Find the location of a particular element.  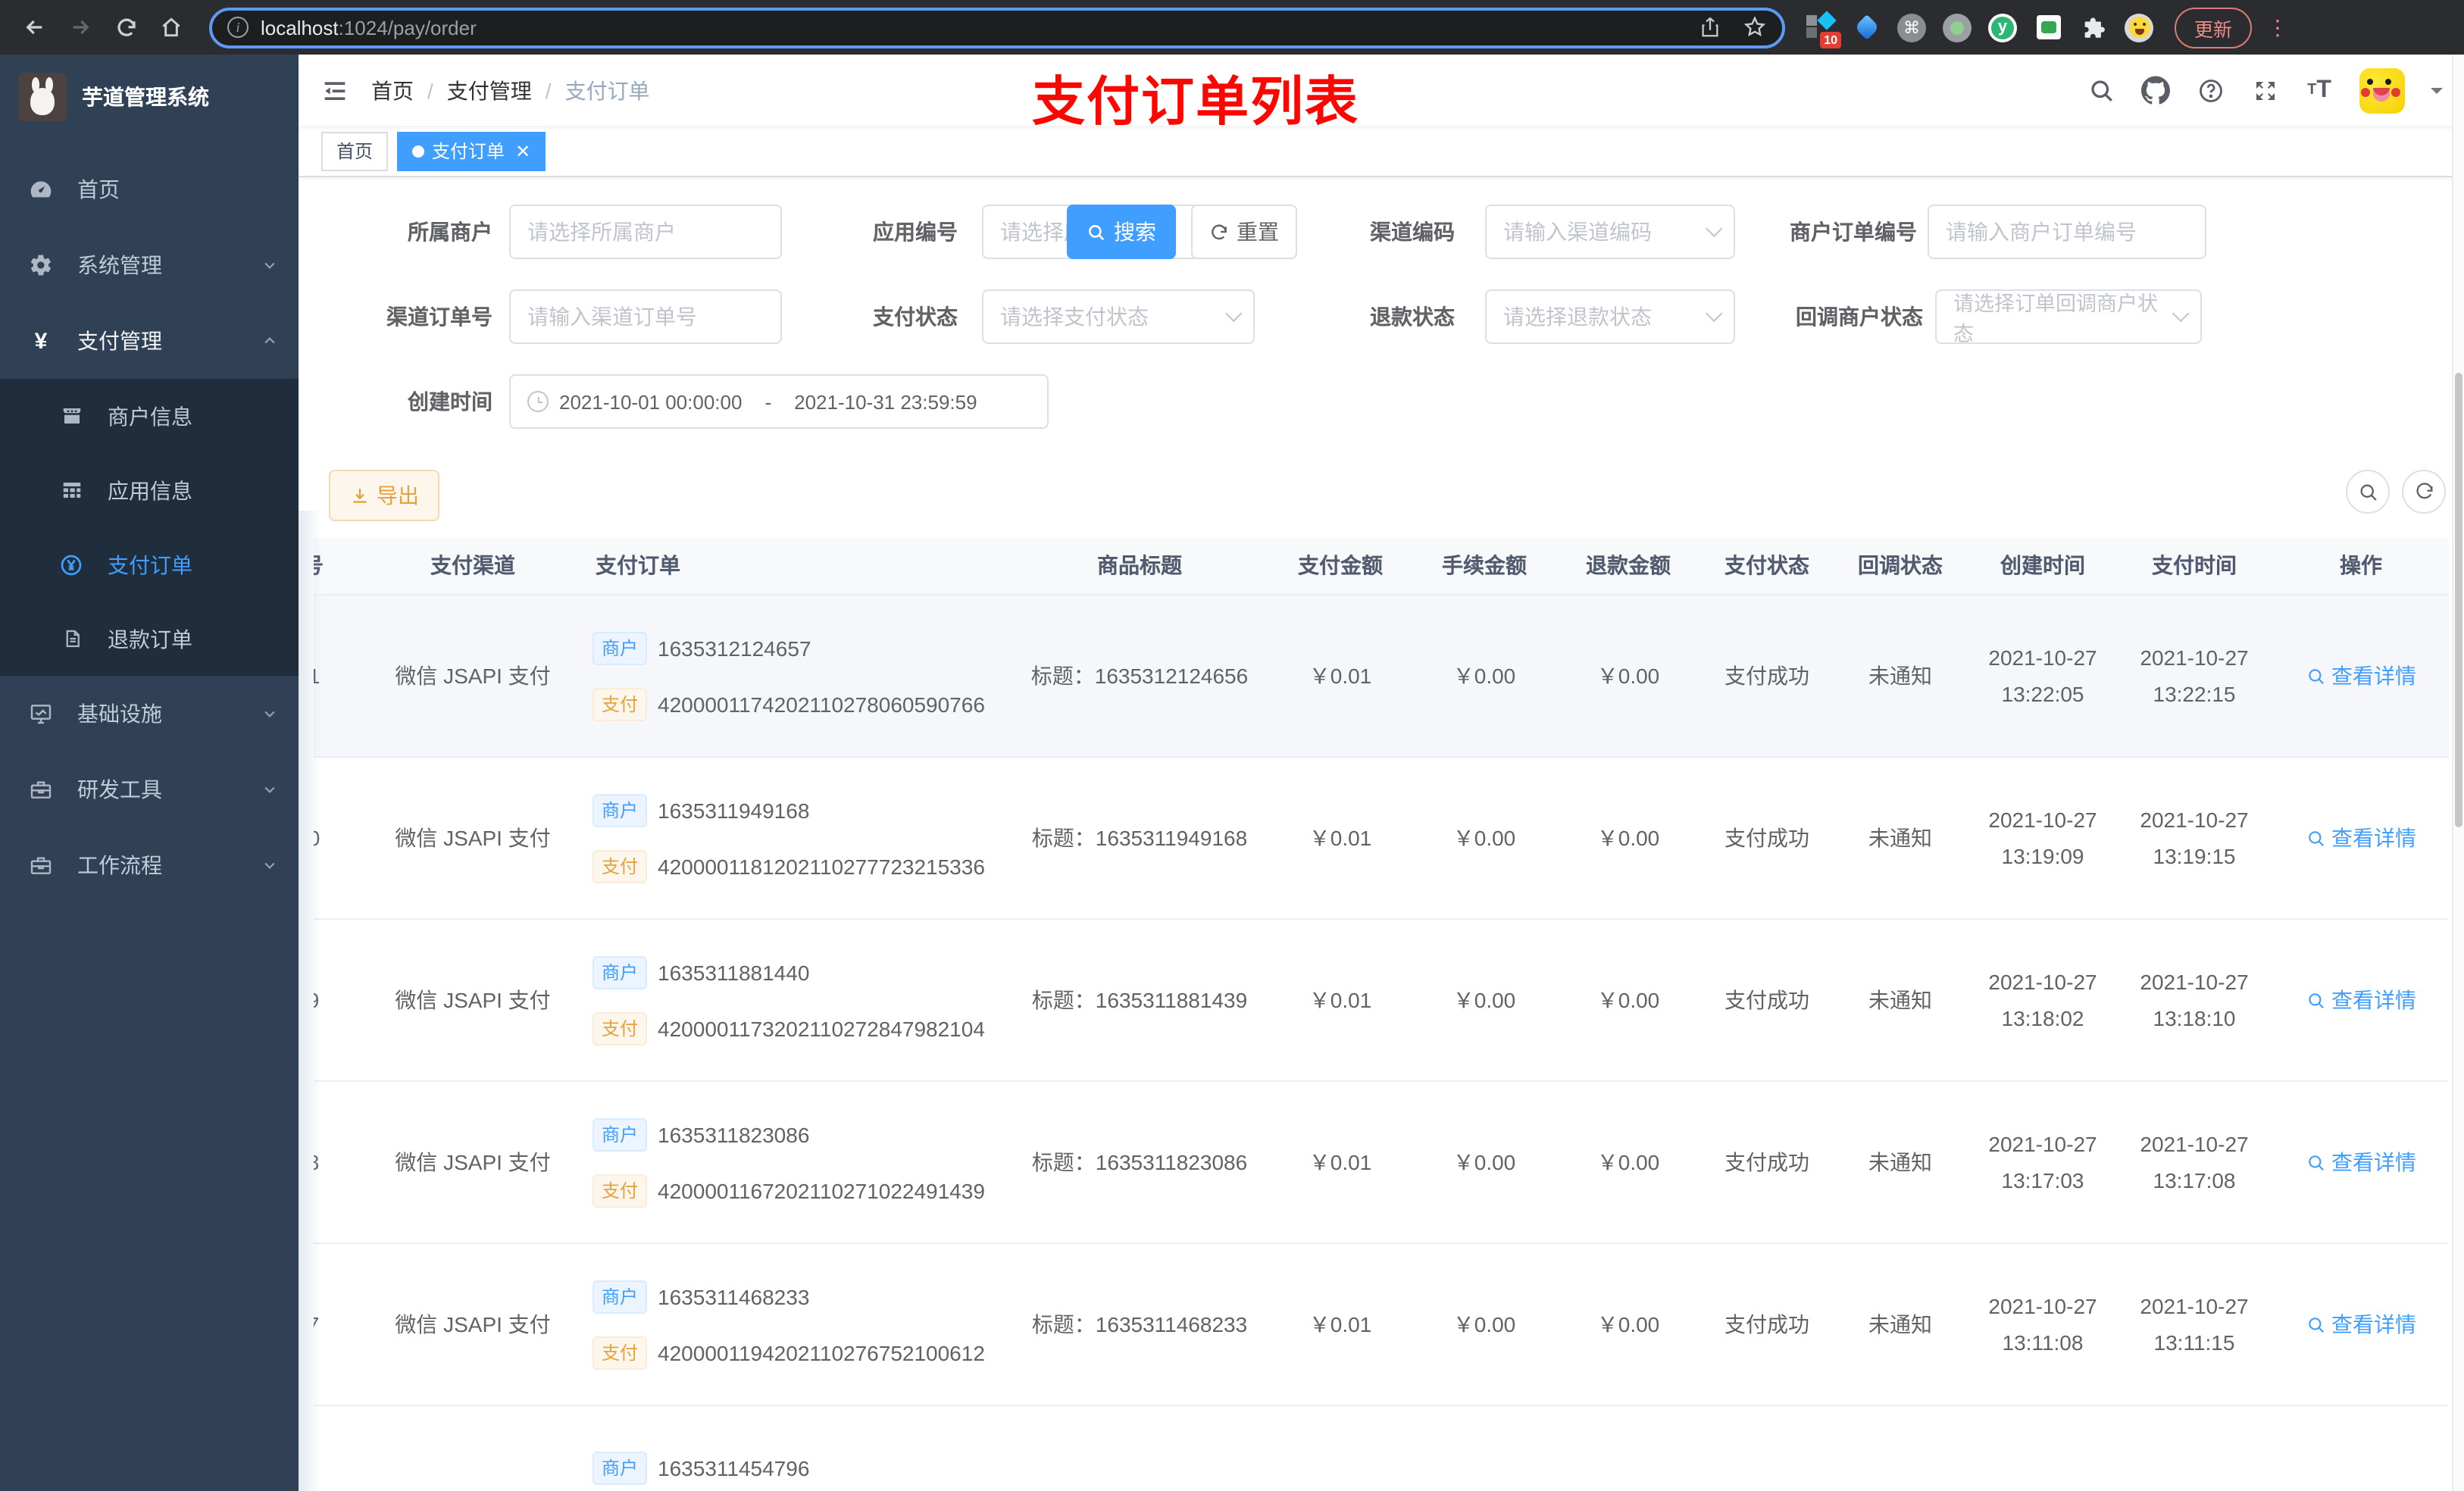

column-header-action: 操作 is located at coordinates (2361, 565).